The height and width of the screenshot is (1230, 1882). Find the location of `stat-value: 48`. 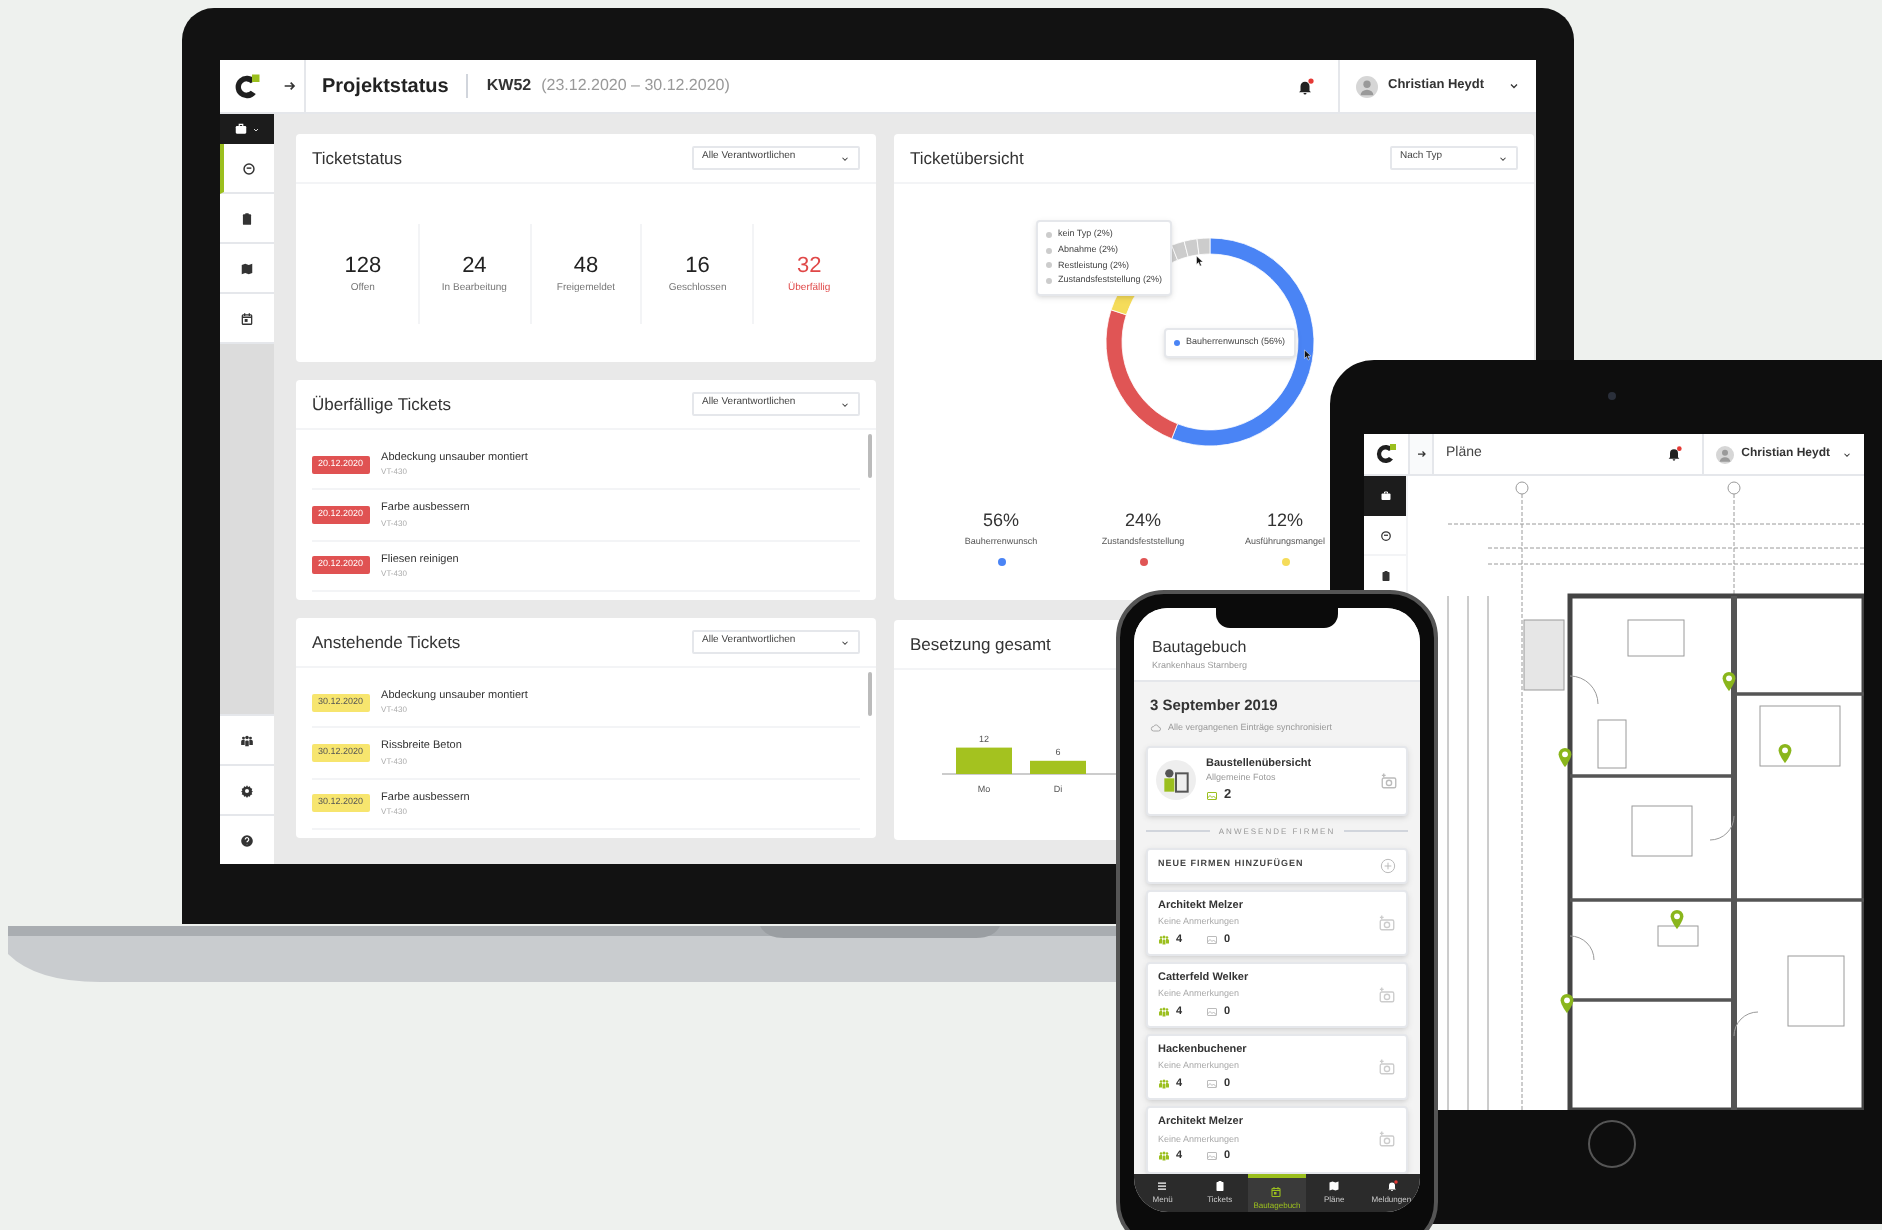

stat-value: 48 is located at coordinates (586, 266).